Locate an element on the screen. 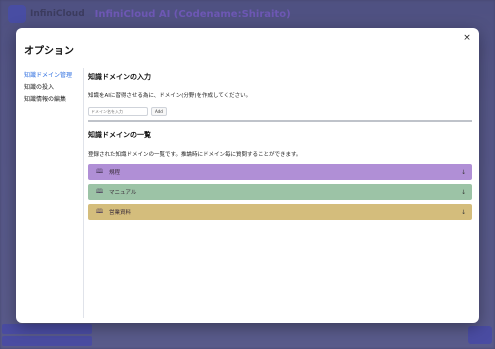  domain-label: 営業資料 is located at coordinates (120, 213).